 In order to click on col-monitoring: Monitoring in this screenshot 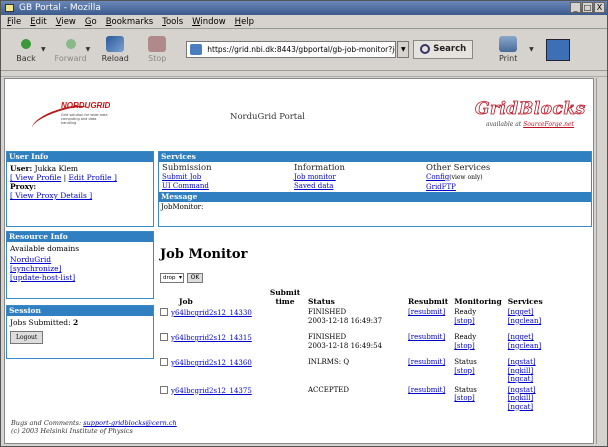, I will do `click(478, 301)`.